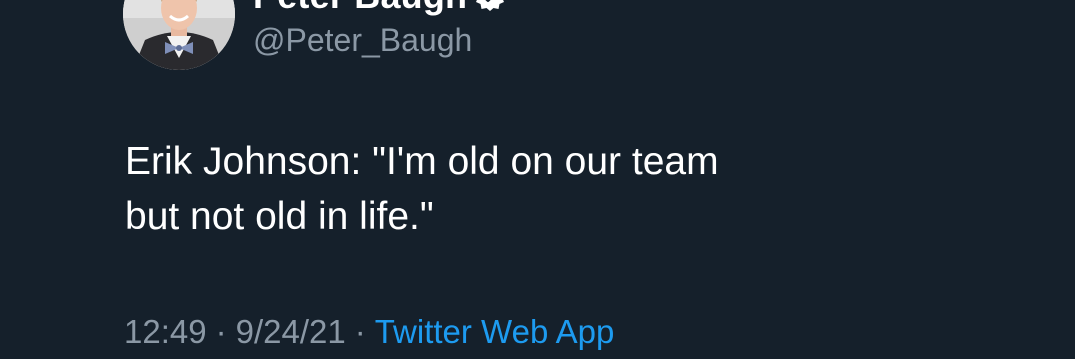 The image size is (1075, 359). Describe the element at coordinates (369, 332) in the screenshot. I see `tweet-meta: 12:49 · 9/24/21 · Twitter Web App` at that location.